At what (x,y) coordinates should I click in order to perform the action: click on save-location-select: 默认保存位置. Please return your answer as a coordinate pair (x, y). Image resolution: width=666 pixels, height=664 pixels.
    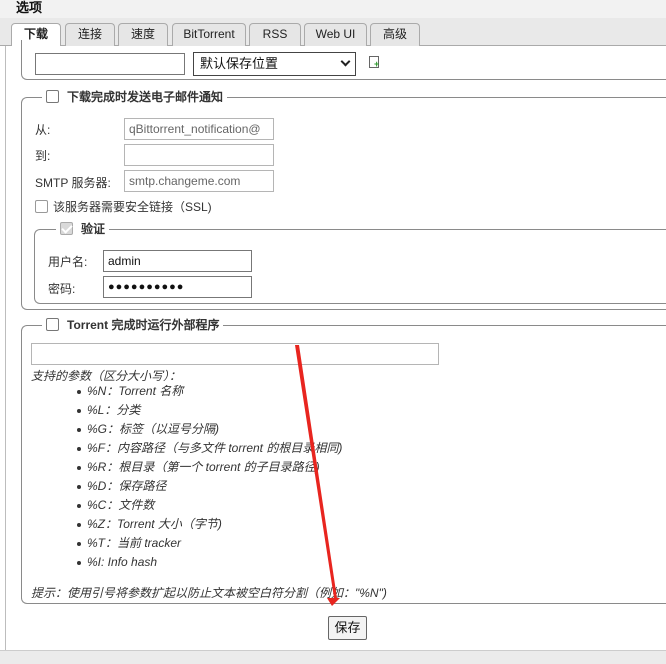
    Looking at the image, I should click on (274, 64).